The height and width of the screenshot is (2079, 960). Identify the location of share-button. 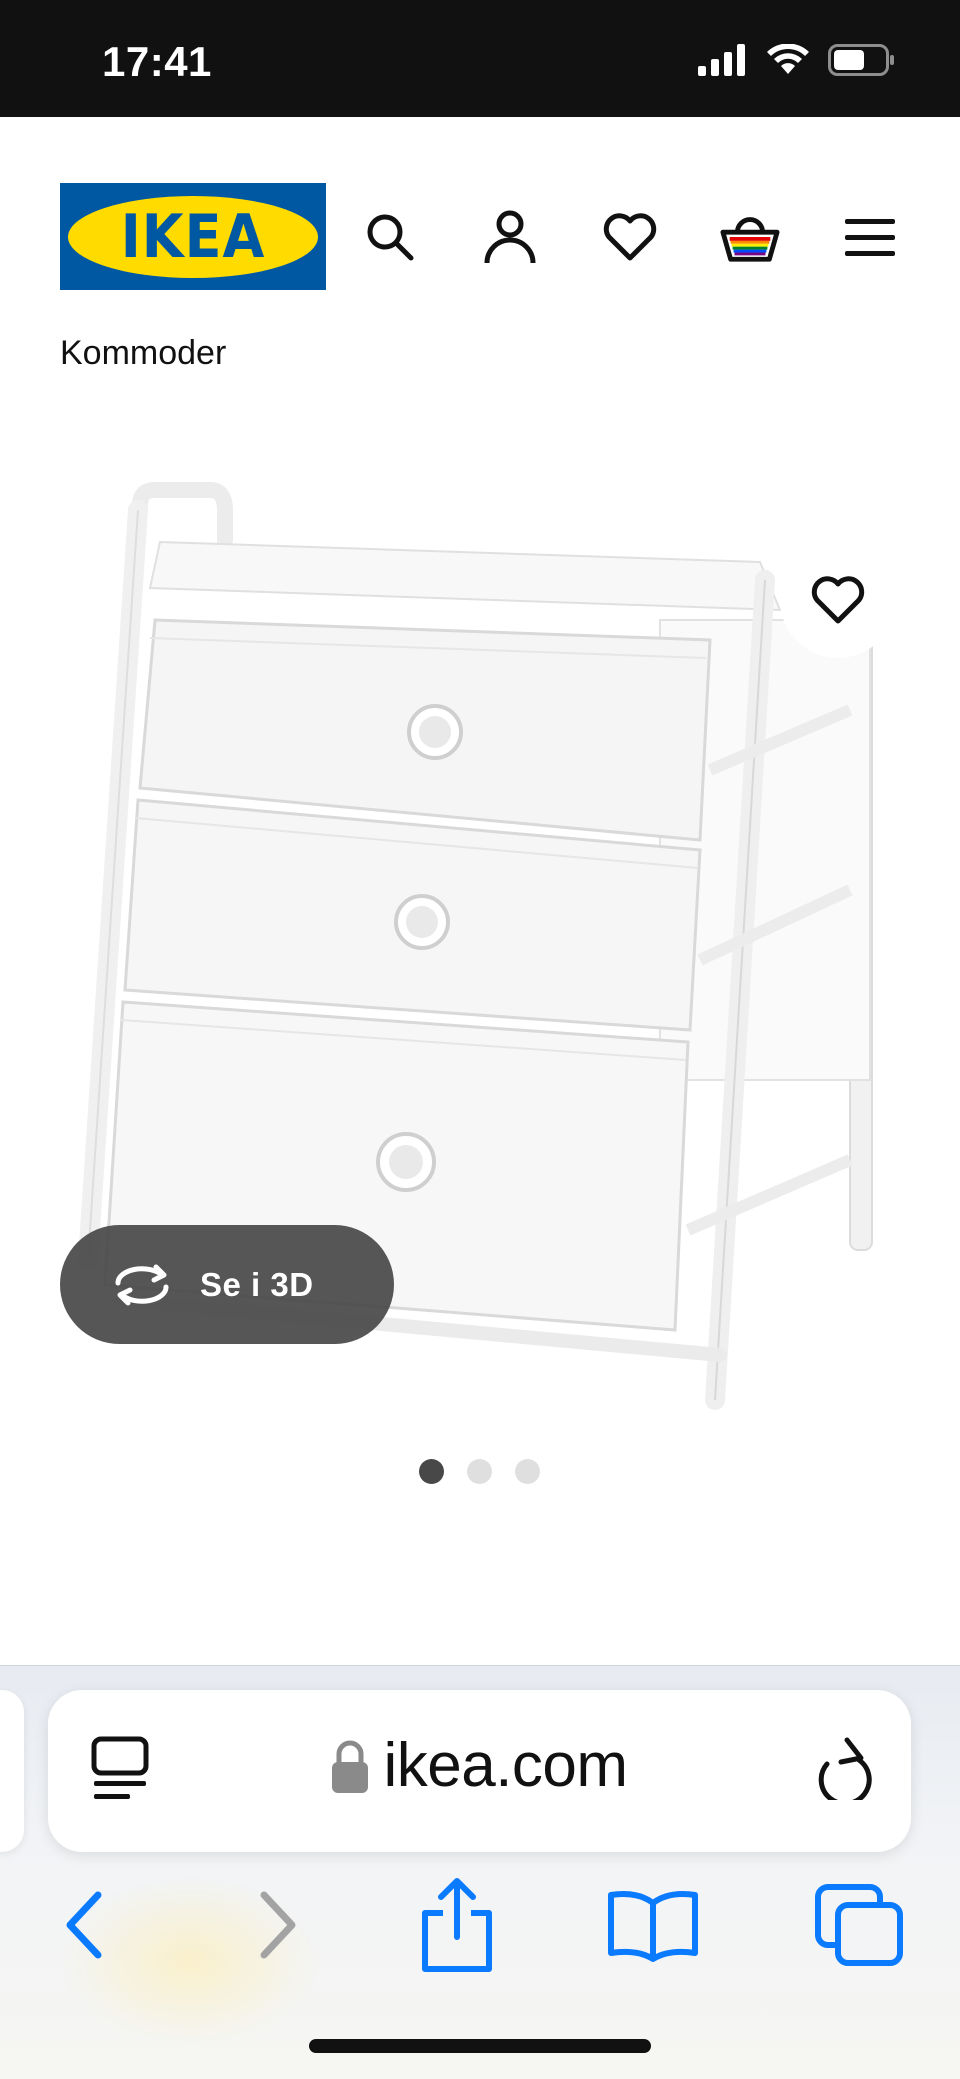
(457, 1925).